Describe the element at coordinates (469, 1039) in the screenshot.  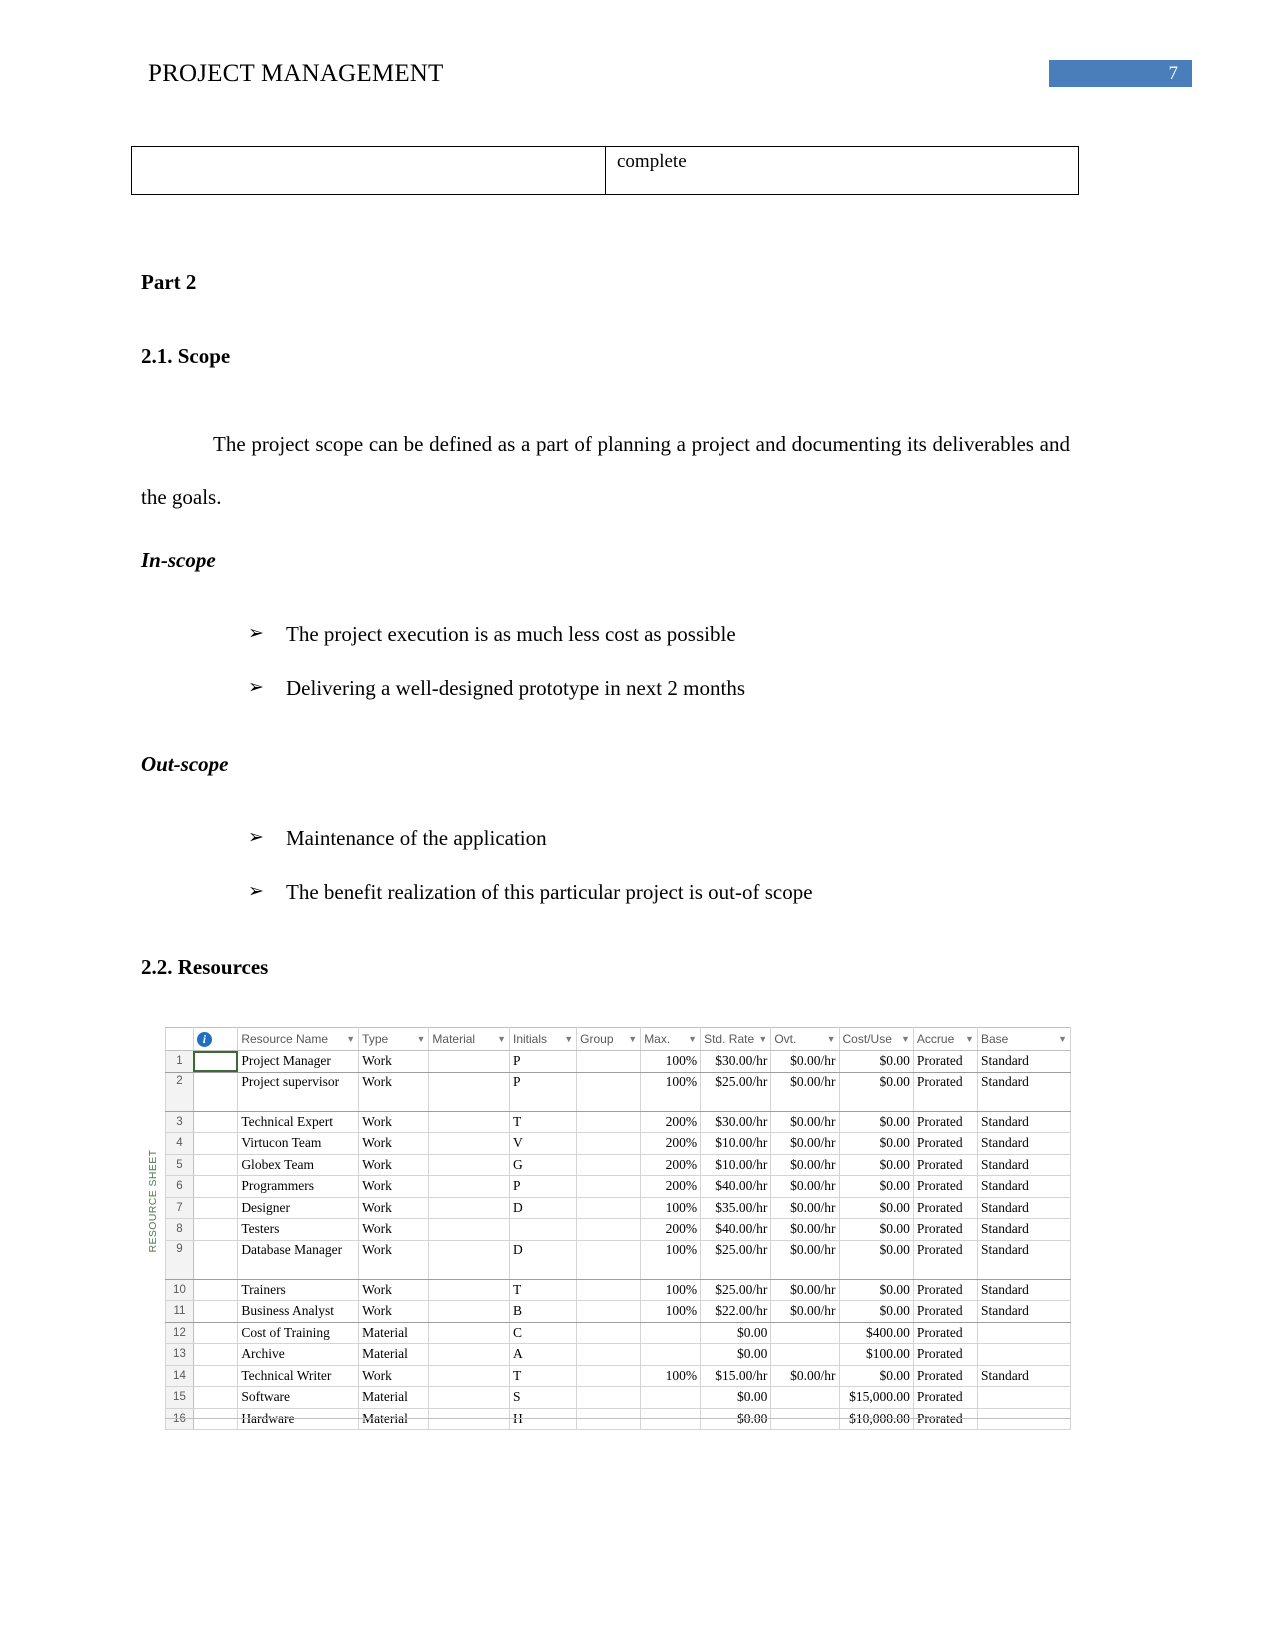
I see `column-header-material: Material ▼` at that location.